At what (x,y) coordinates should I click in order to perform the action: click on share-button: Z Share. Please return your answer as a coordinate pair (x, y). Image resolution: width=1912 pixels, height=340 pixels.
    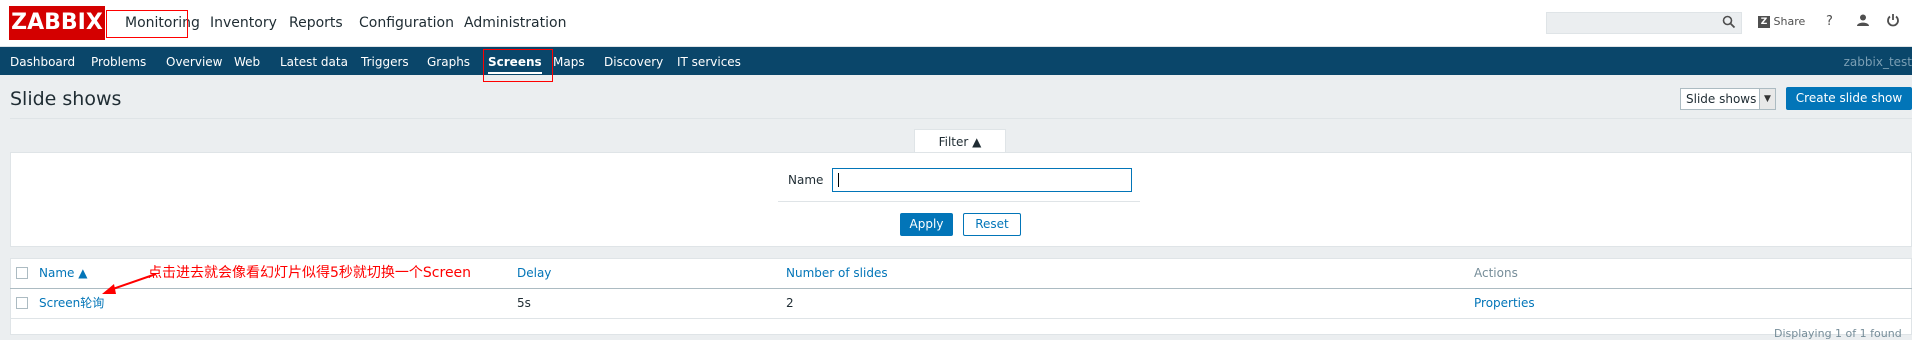
    Looking at the image, I should click on (1781, 22).